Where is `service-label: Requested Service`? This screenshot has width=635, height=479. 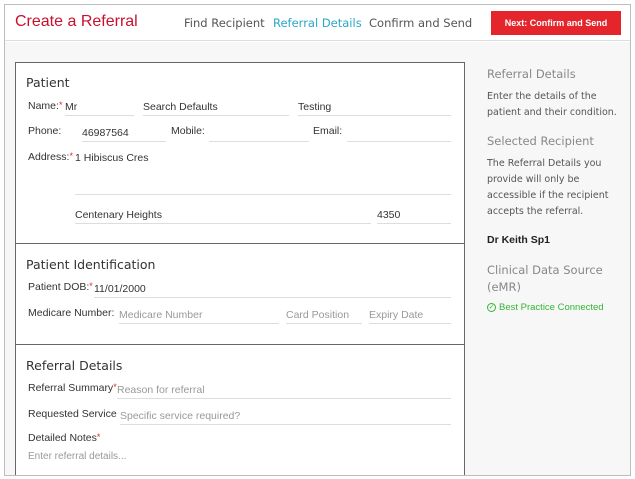 service-label: Requested Service is located at coordinates (72, 414).